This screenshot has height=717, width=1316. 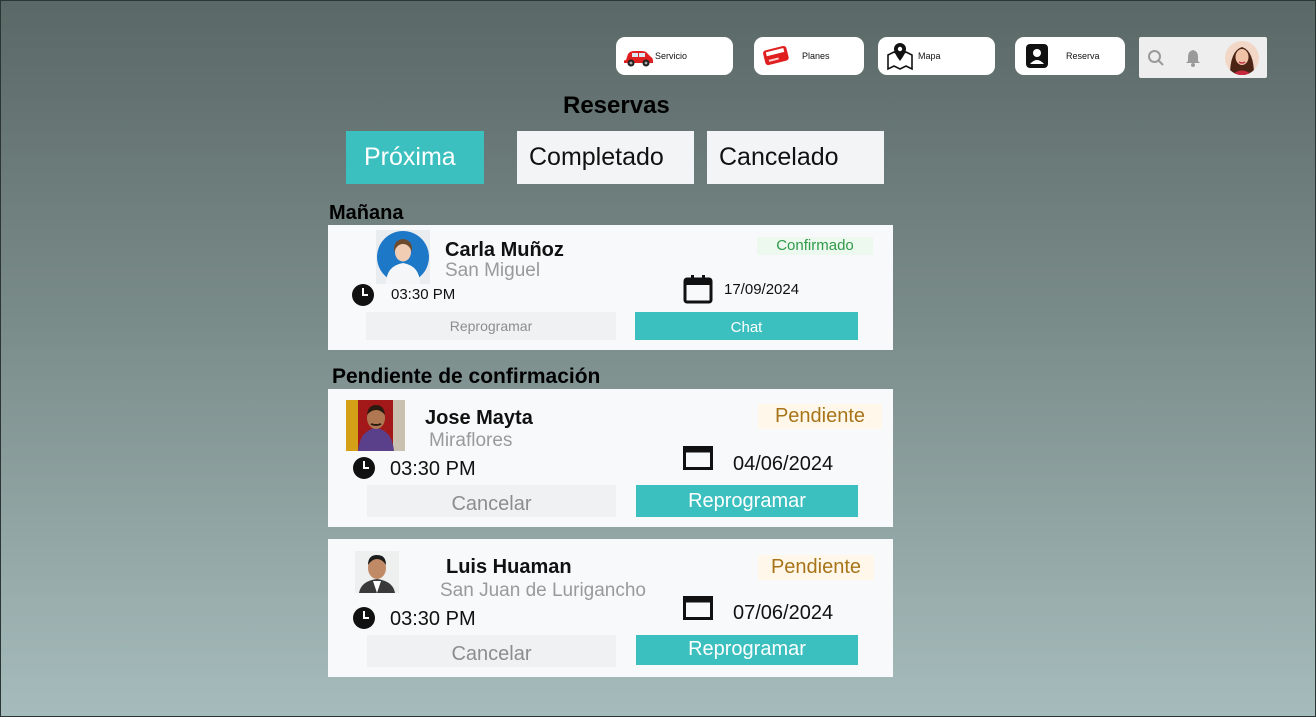 I want to click on client-location: San Miguel, so click(x=493, y=270).